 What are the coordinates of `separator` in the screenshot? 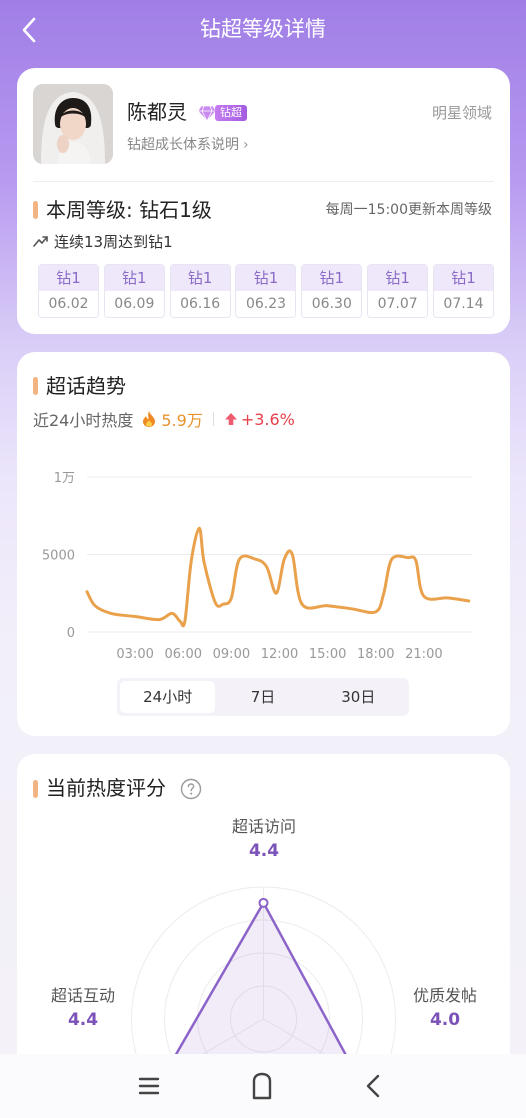 It's located at (213, 419).